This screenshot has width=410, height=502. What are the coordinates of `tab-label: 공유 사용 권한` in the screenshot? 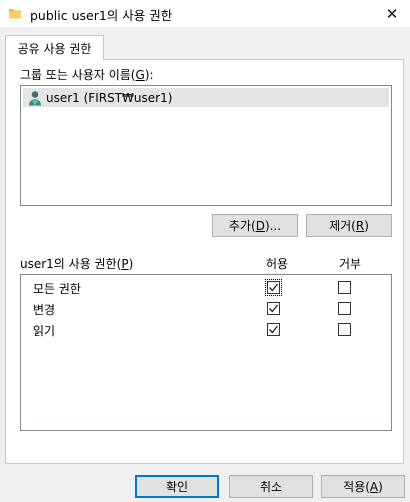 It's located at (54, 48).